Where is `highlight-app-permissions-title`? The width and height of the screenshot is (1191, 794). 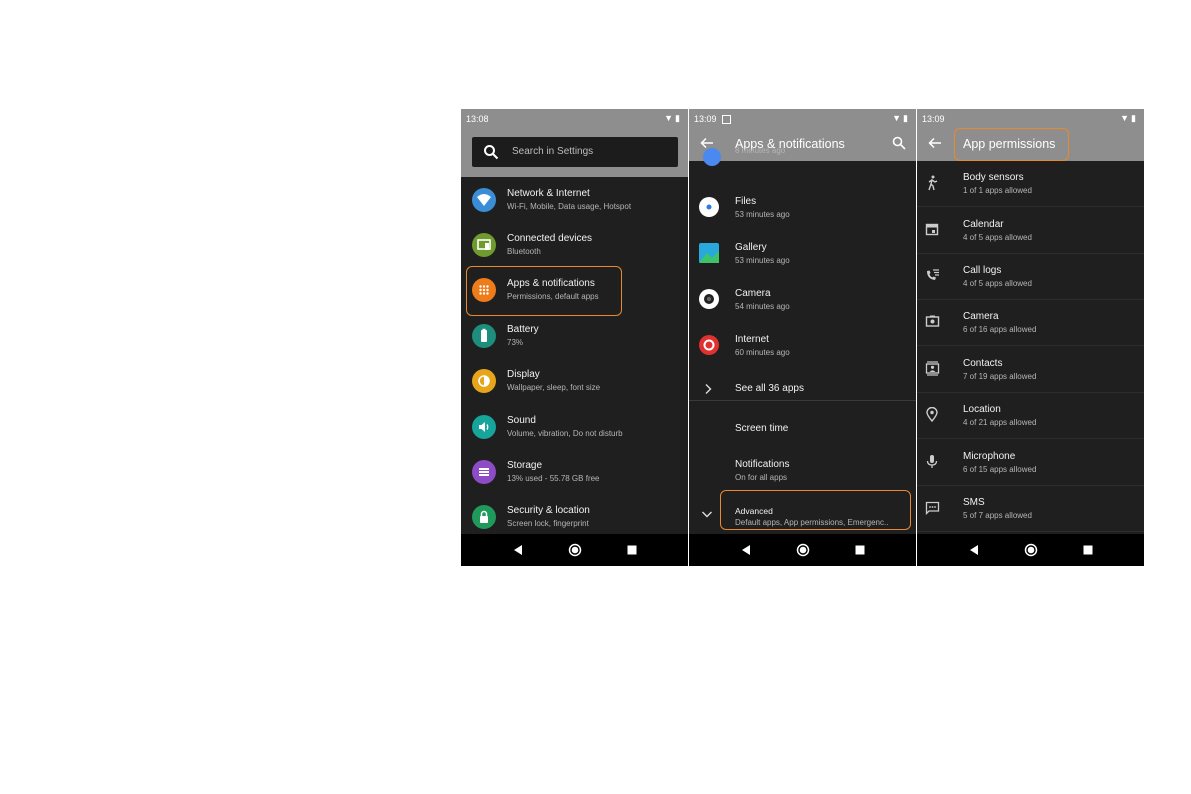
highlight-app-permissions-title is located at coordinates (1011, 144).